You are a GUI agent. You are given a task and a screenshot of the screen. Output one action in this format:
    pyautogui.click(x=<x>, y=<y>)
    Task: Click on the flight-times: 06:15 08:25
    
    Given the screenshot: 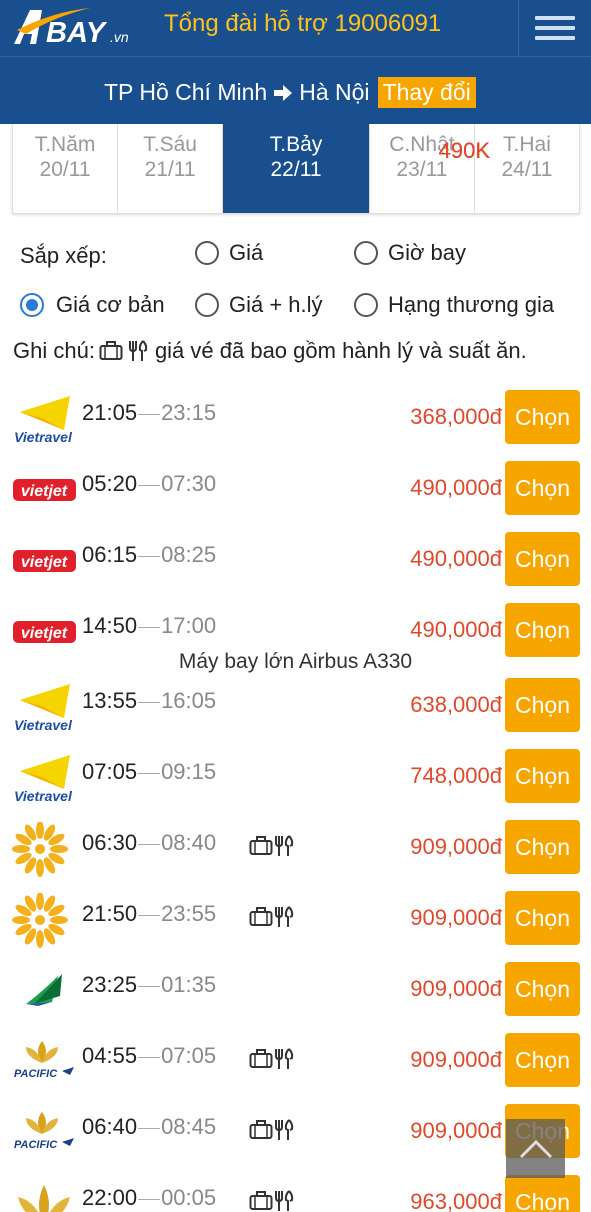 What is the action you would take?
    pyautogui.click(x=149, y=555)
    